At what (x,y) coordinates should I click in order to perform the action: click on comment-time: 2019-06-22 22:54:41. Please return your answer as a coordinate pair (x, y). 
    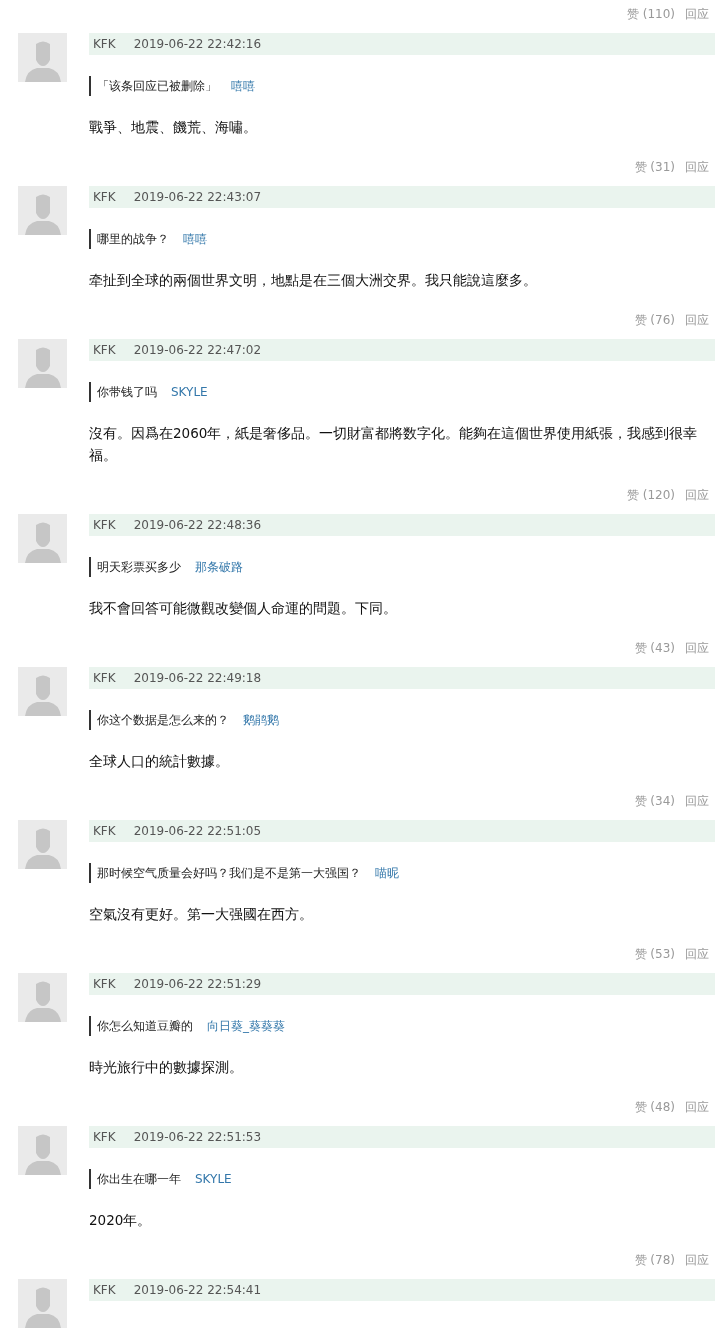
    Looking at the image, I should click on (197, 1290).